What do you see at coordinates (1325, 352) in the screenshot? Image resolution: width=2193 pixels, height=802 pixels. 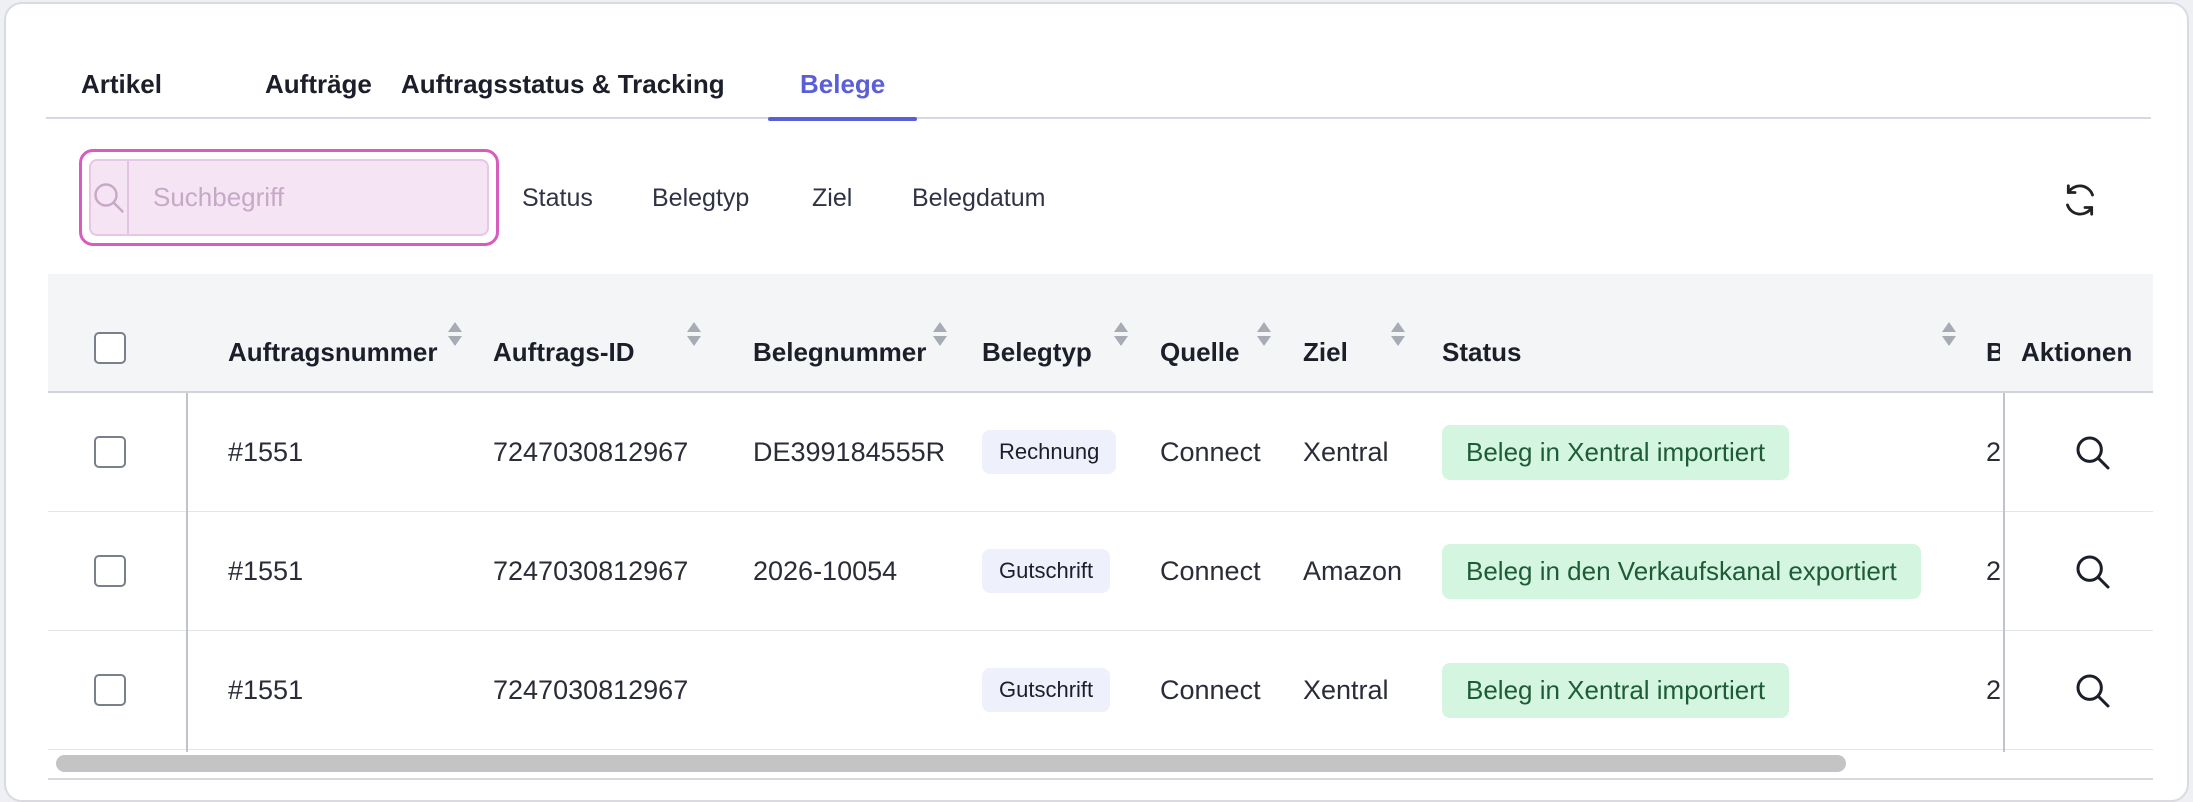 I see `column-header-ziel: Ziel` at bounding box center [1325, 352].